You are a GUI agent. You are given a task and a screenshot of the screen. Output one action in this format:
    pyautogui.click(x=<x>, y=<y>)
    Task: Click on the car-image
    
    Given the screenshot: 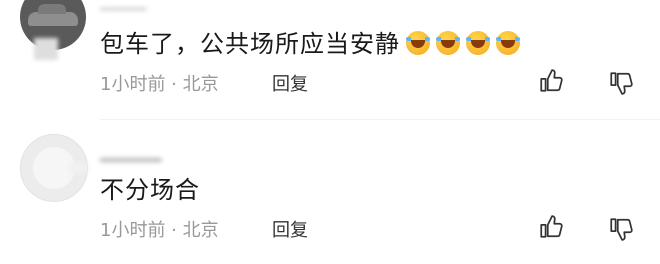 What is the action you would take?
    pyautogui.click(x=53, y=15)
    